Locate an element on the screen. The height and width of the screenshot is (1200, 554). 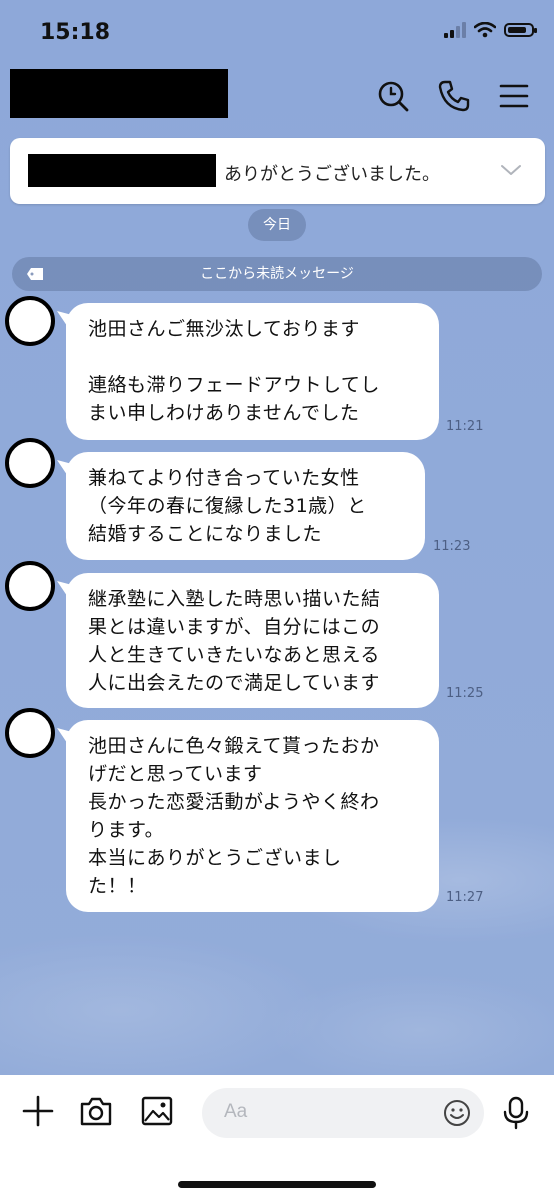
chevron-down-icon is located at coordinates (511, 170).